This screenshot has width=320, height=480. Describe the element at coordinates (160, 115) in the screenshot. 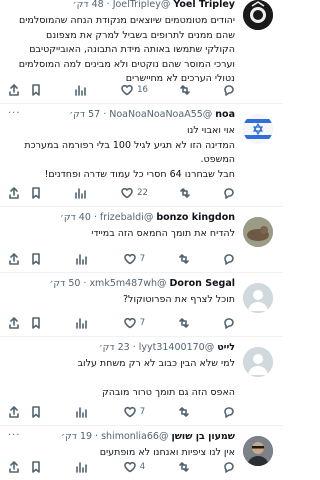

I see `author-handle: @NoaNoaNoaNoaA55` at that location.